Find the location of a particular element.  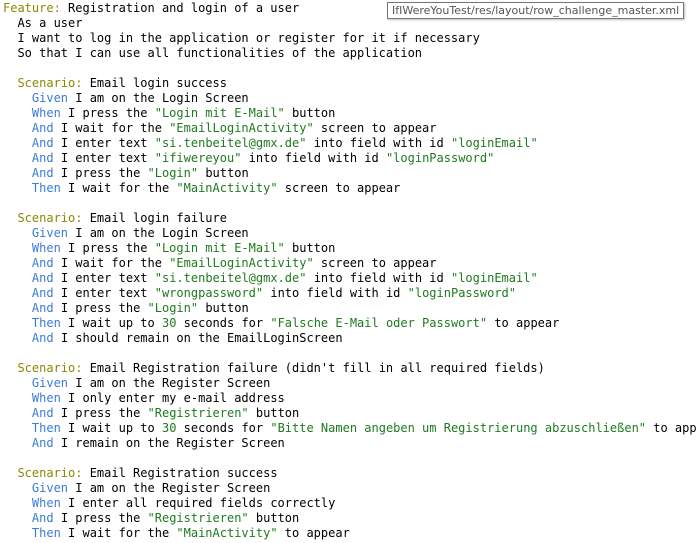

code-text: I am on the Login Screen is located at coordinates (158, 98).